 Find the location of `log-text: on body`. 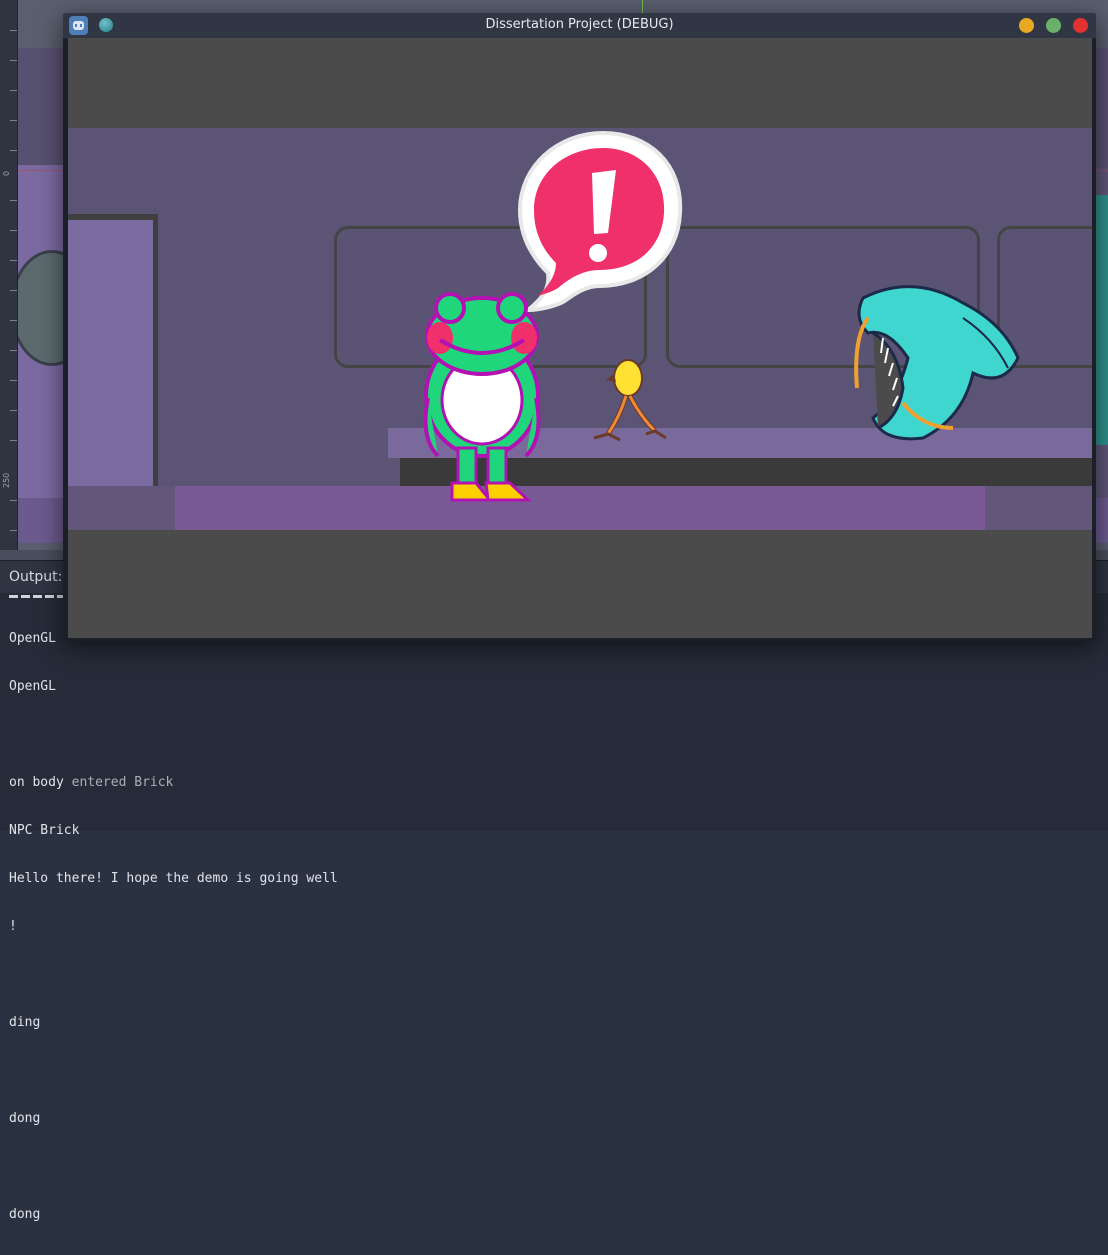

log-text: on body is located at coordinates (40, 782).